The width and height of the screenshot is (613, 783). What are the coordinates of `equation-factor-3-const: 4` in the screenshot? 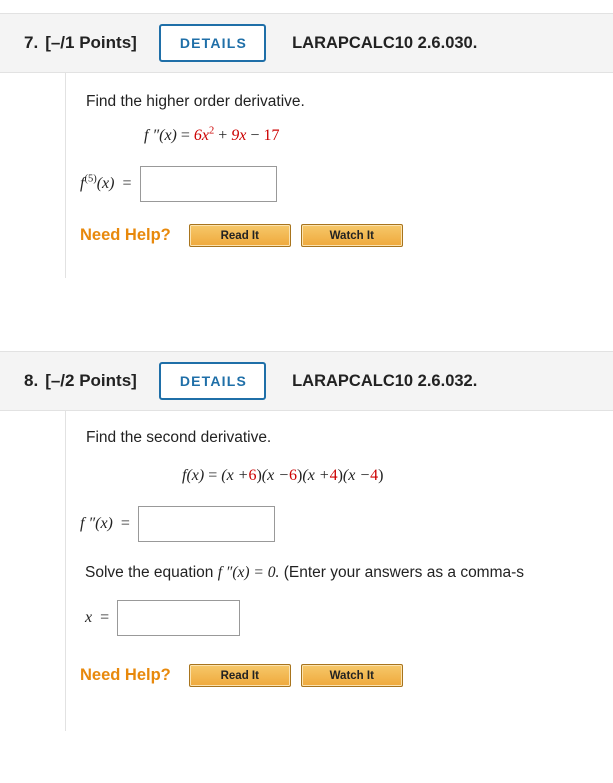 It's located at (333, 475).